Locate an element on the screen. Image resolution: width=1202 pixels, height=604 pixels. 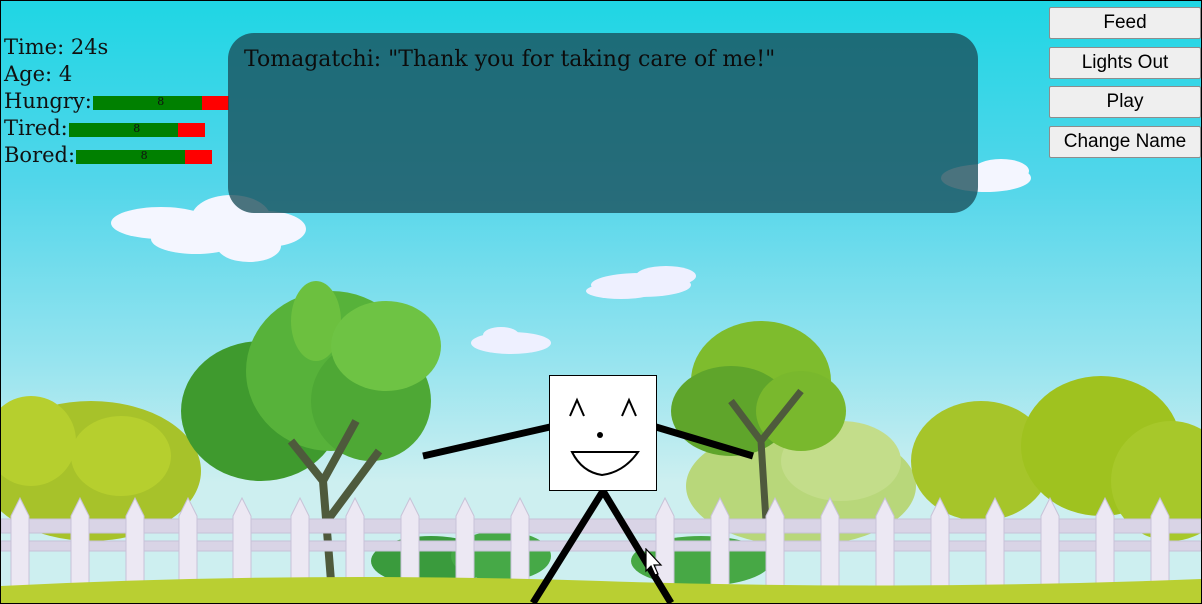
tired-value: 8 is located at coordinates (137, 128).